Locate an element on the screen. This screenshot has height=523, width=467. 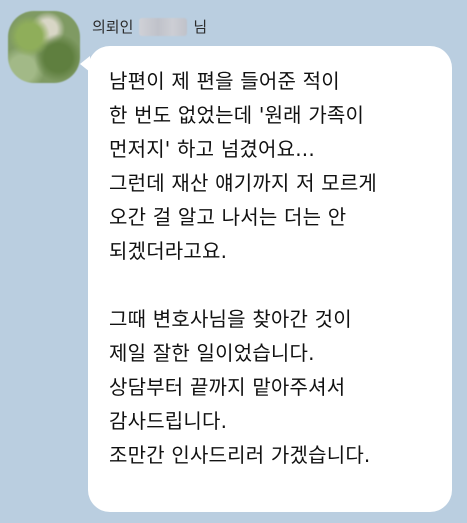
message-line-8: 그때 변호사님을 찾아간 것이 is located at coordinates (230, 319).